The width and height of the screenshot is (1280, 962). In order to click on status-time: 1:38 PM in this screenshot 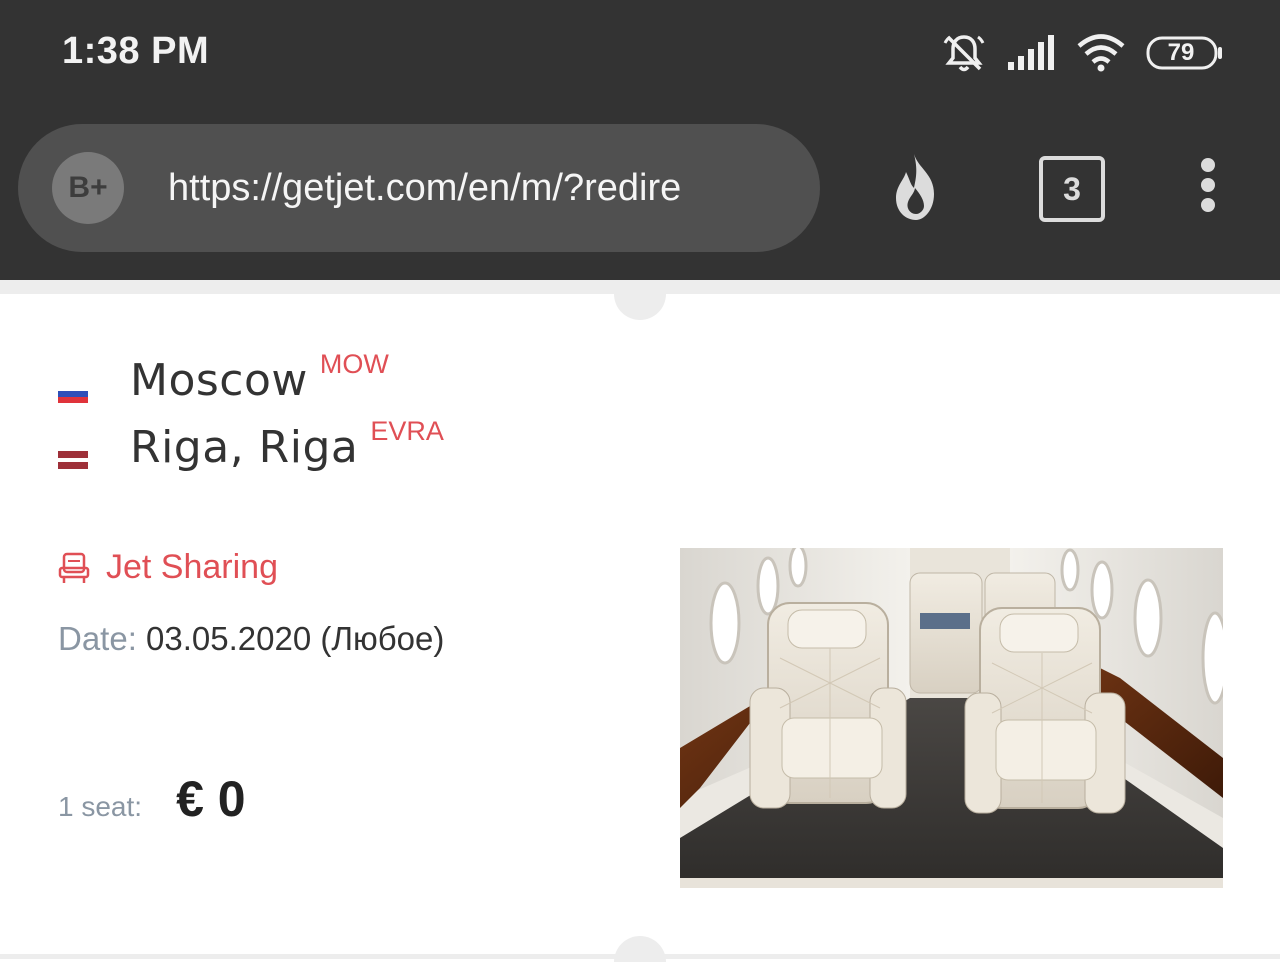, I will do `click(136, 51)`.